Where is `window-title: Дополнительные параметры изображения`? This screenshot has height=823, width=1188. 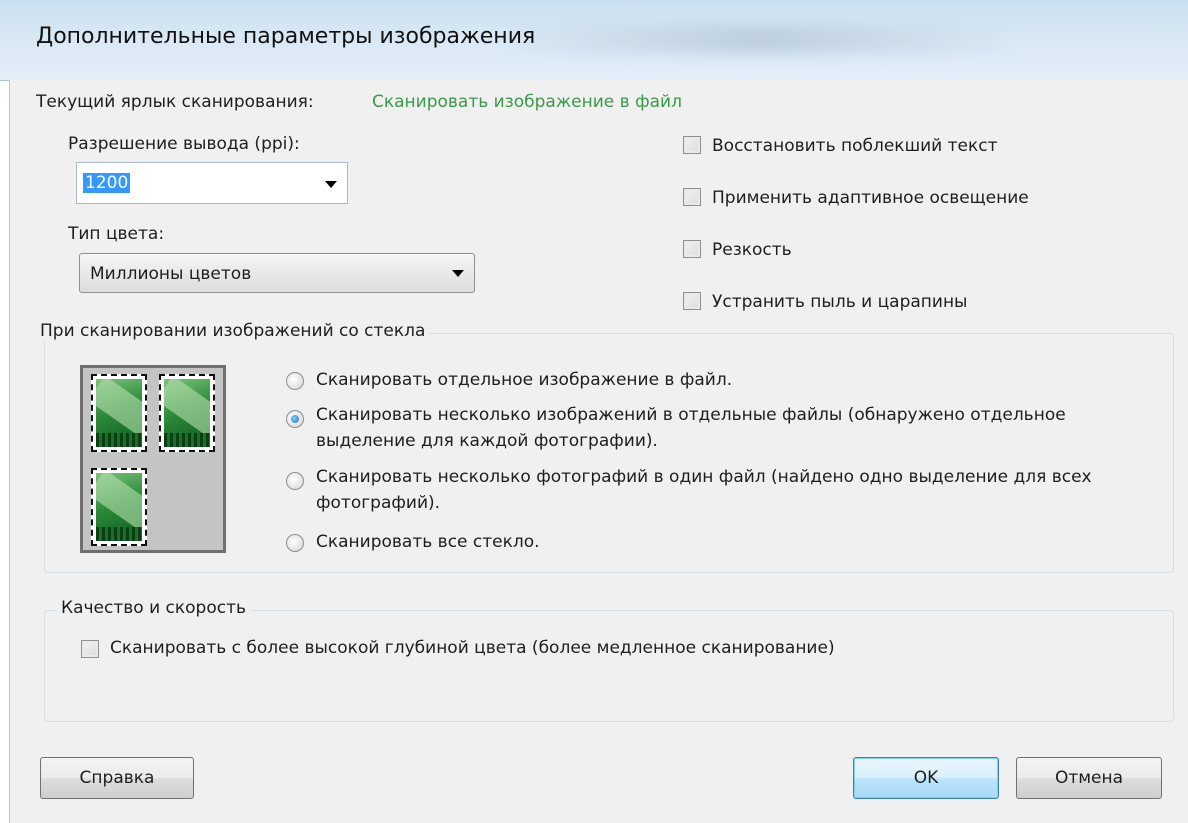 window-title: Дополнительные параметры изображения is located at coordinates (286, 36).